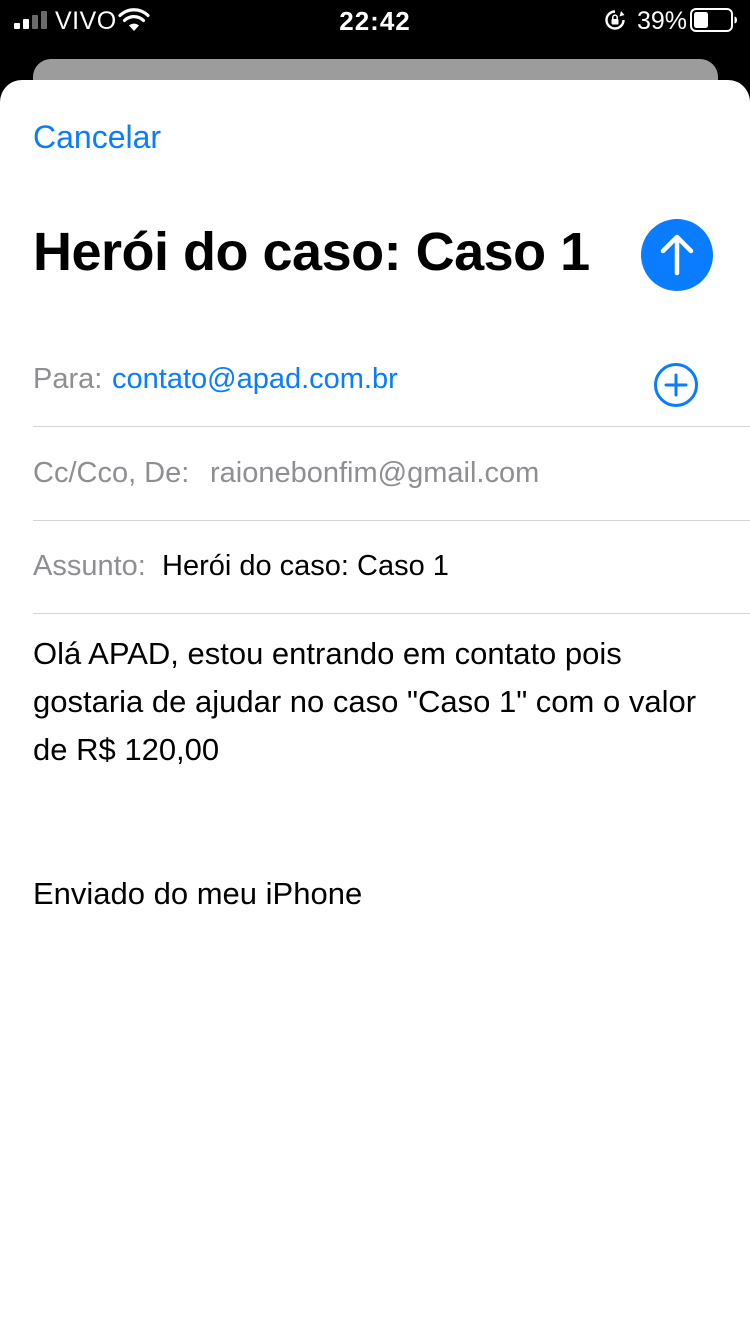 The width and height of the screenshot is (750, 1334). I want to click on cancel-button: Cancelar, so click(97, 137).